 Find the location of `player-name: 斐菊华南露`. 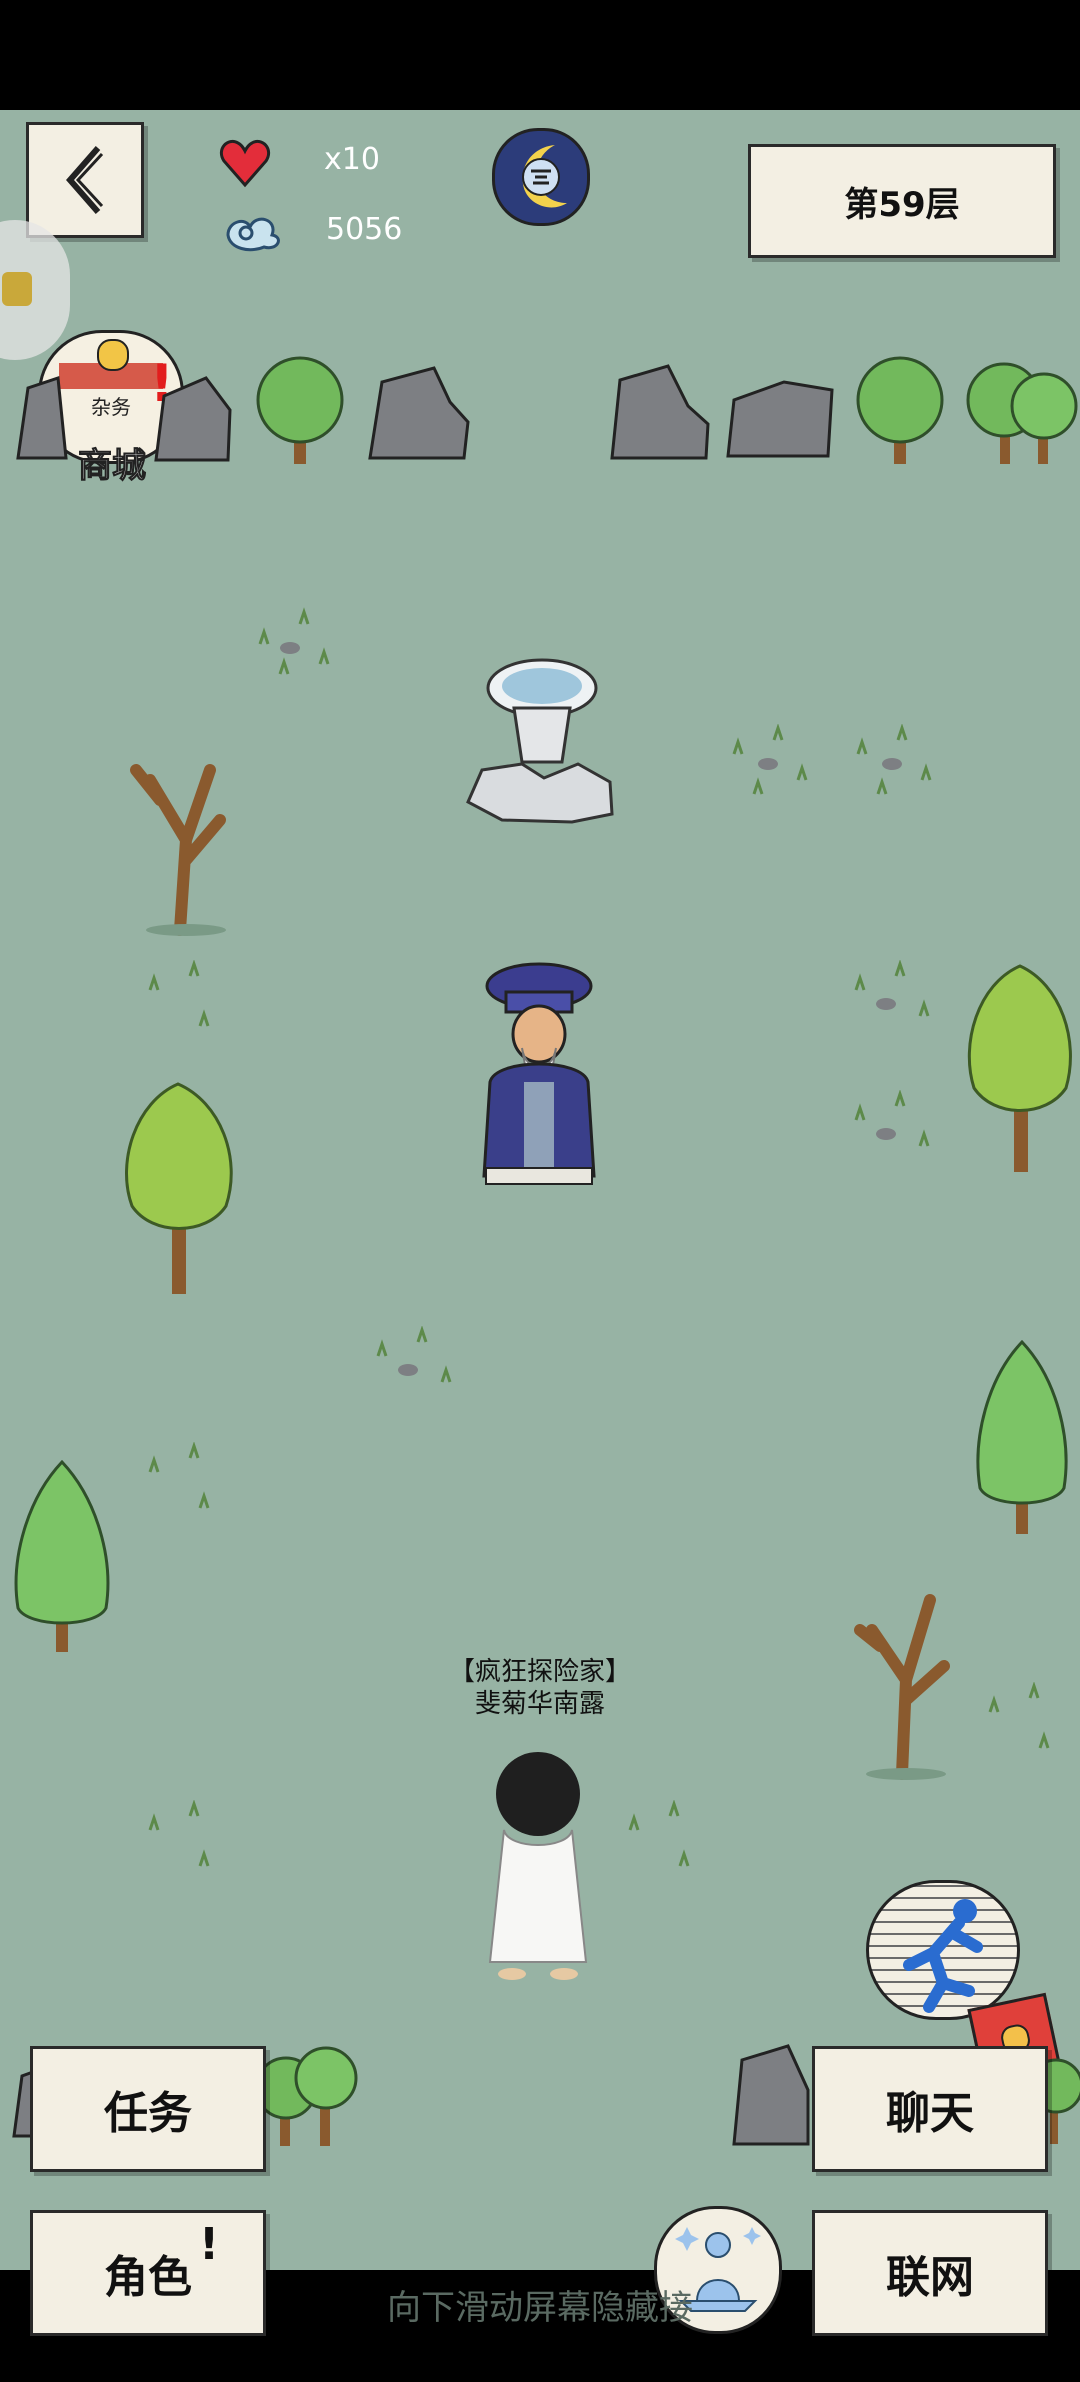

player-name: 斐菊华南露 is located at coordinates (539, 1704).